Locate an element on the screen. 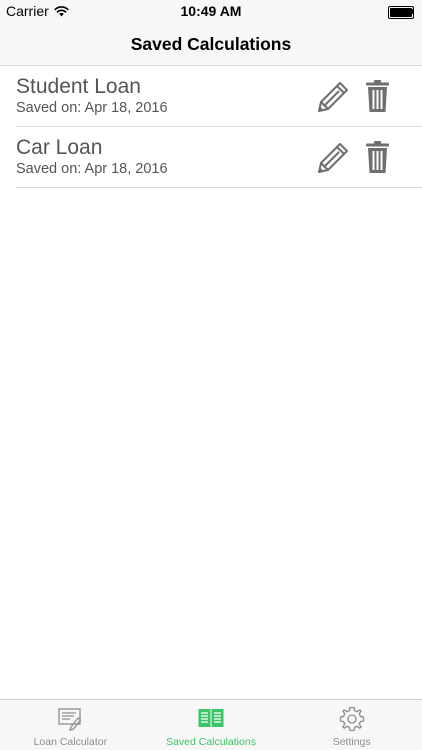 The image size is (422, 750). list-item: Student Loan Saved on: Apr 18, 2016 is located at coordinates (211, 96).